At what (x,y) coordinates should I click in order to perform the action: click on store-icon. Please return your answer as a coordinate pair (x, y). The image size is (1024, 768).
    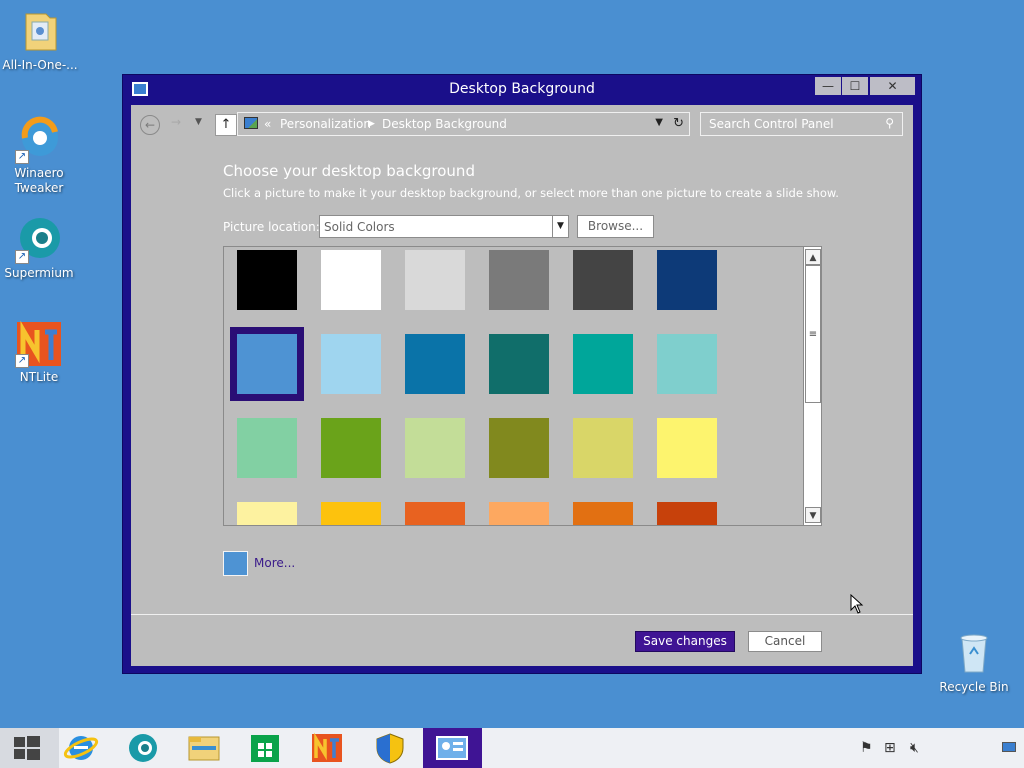
    Looking at the image, I should click on (265, 748).